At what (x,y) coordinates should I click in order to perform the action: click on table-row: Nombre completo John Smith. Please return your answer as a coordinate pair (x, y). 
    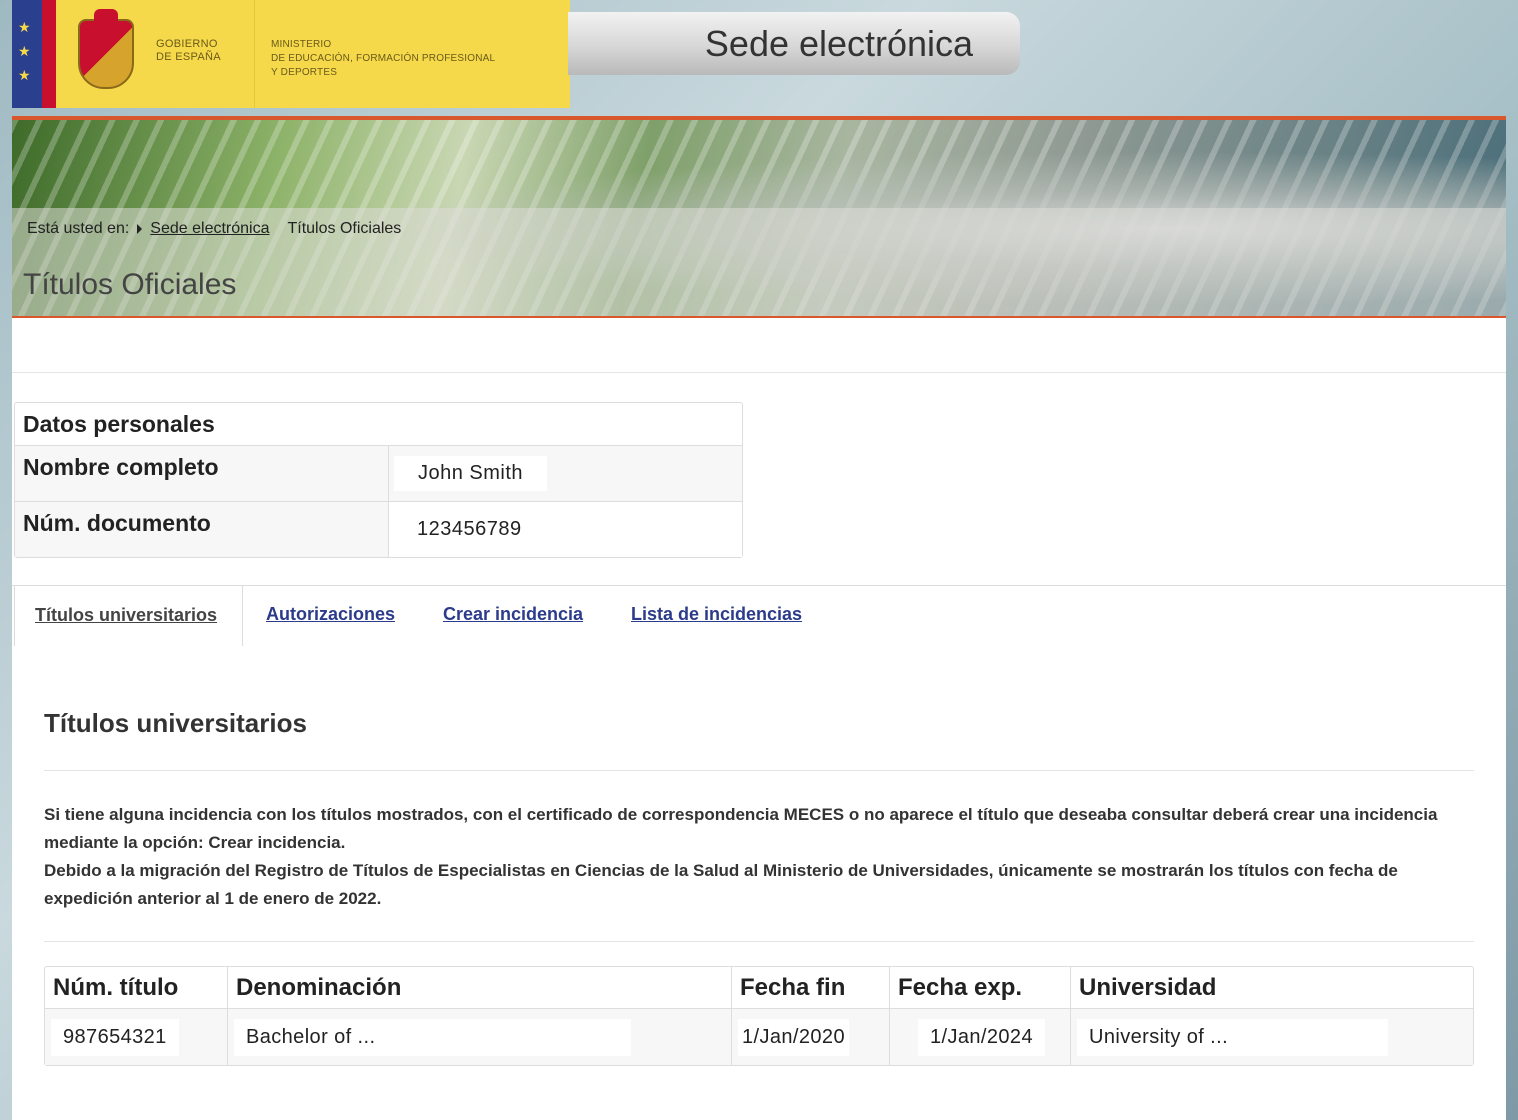
    Looking at the image, I should click on (378, 474).